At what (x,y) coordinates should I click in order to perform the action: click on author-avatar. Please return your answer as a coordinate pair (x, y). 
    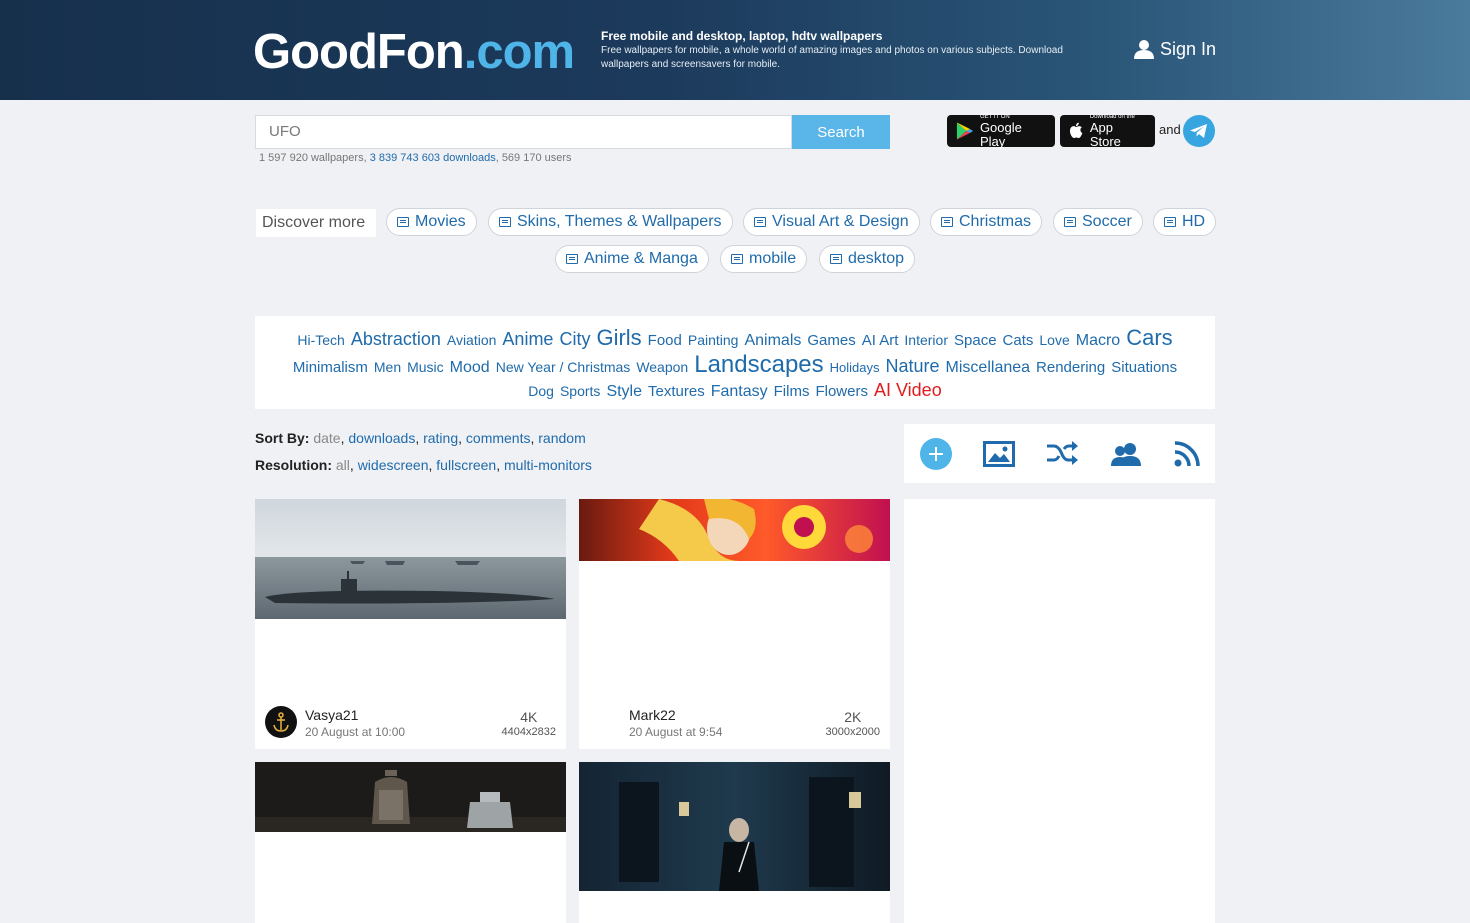
    Looking at the image, I should click on (281, 722).